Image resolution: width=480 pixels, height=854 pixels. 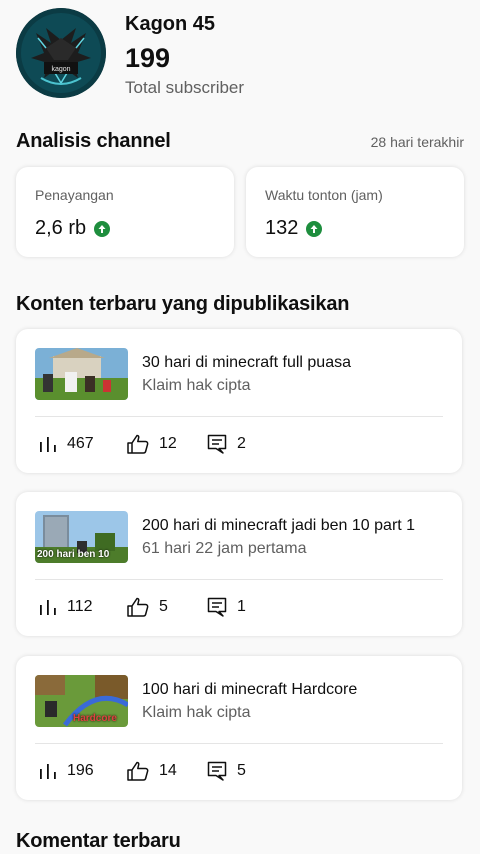 I want to click on video-metrics: 112 5 1, so click(x=239, y=598).